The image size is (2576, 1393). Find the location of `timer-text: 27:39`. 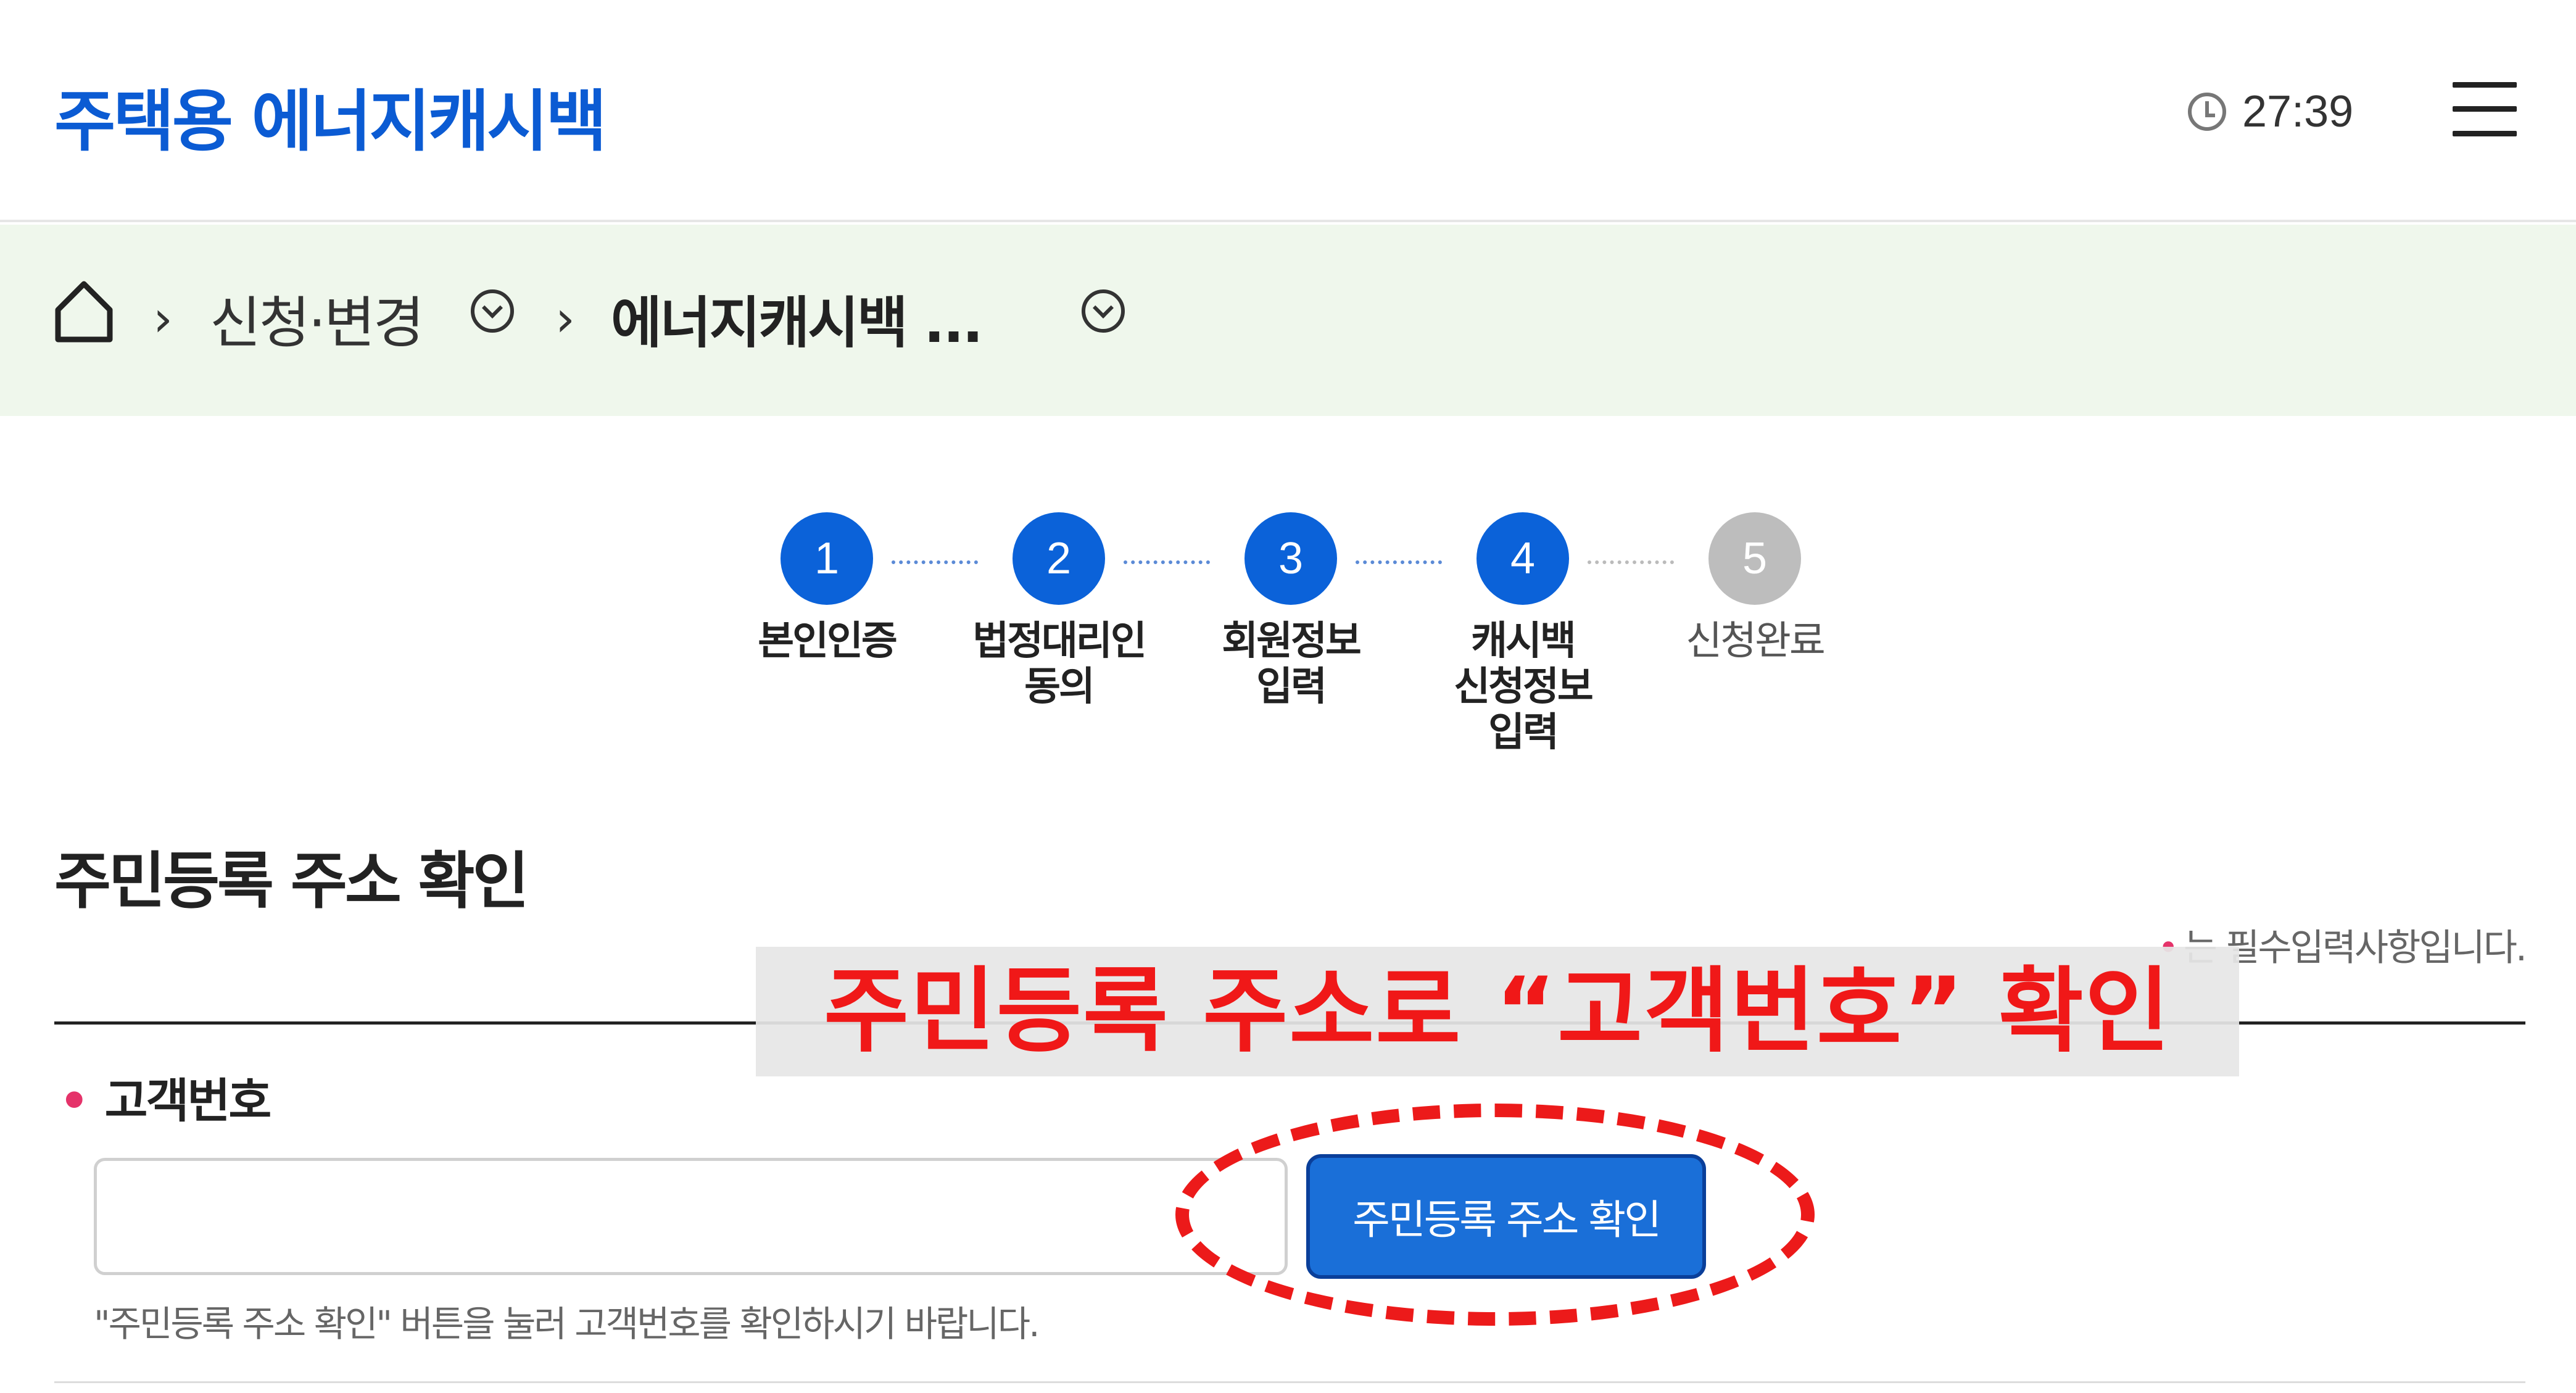

timer-text: 27:39 is located at coordinates (2298, 111).